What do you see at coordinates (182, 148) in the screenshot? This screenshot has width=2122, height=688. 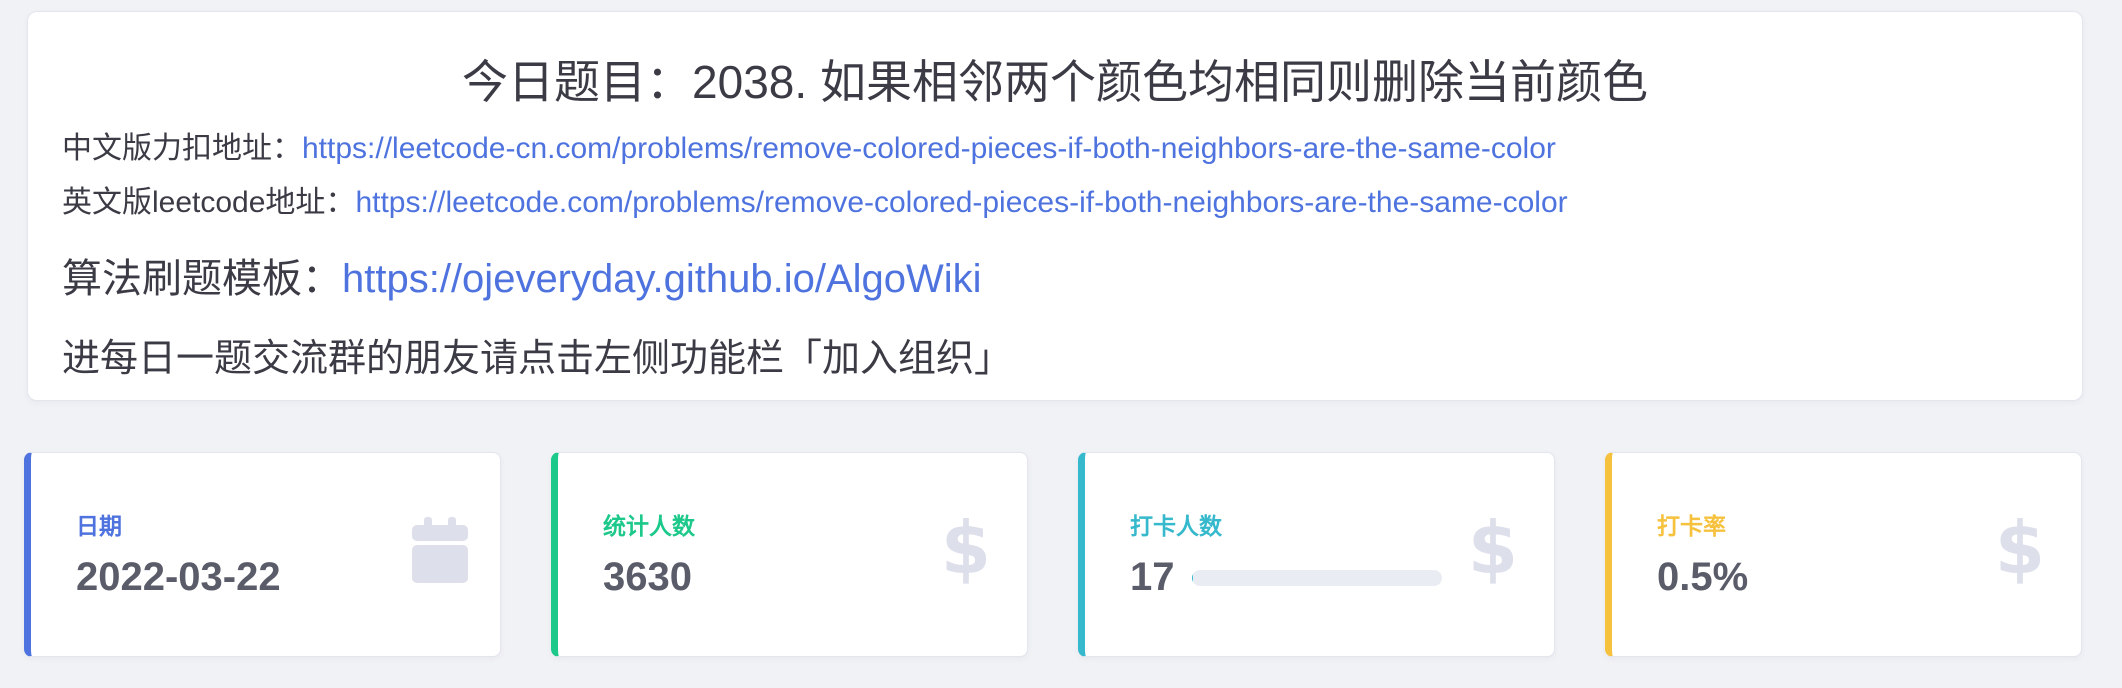 I see `cn-link-label: 中文版力扣地址：` at bounding box center [182, 148].